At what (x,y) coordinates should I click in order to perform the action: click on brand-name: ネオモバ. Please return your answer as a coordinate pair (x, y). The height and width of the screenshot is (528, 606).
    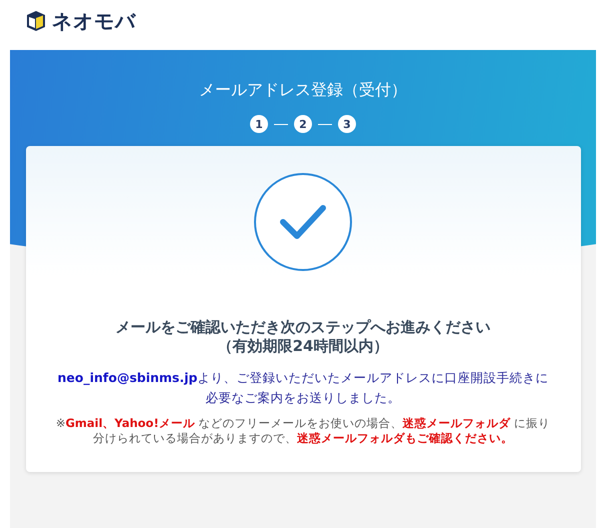
    Looking at the image, I should click on (94, 21).